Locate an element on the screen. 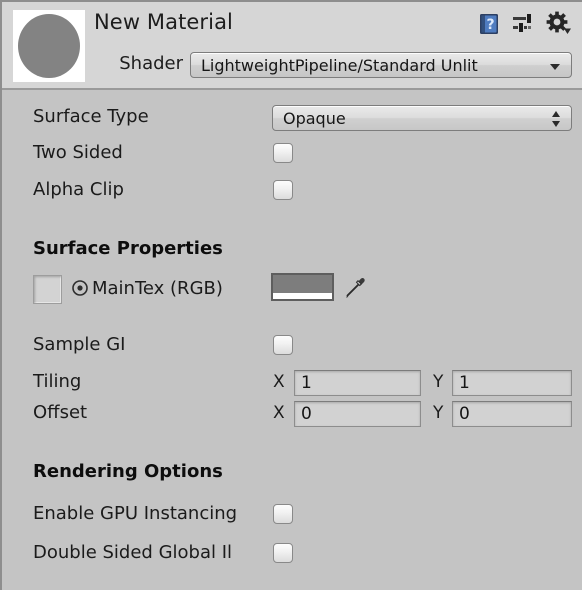 This screenshot has height=590, width=582. chevron-down-icon is located at coordinates (555, 67).